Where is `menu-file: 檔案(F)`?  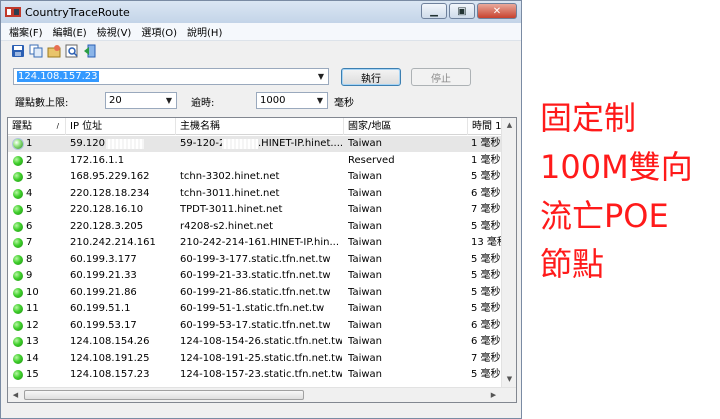 menu-file: 檔案(F) is located at coordinates (26, 31).